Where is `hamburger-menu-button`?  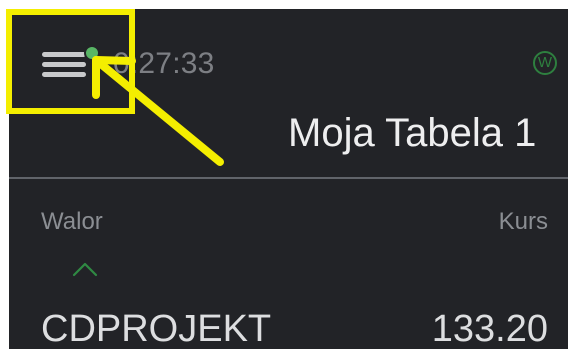
hamburger-menu-button is located at coordinates (71, 67).